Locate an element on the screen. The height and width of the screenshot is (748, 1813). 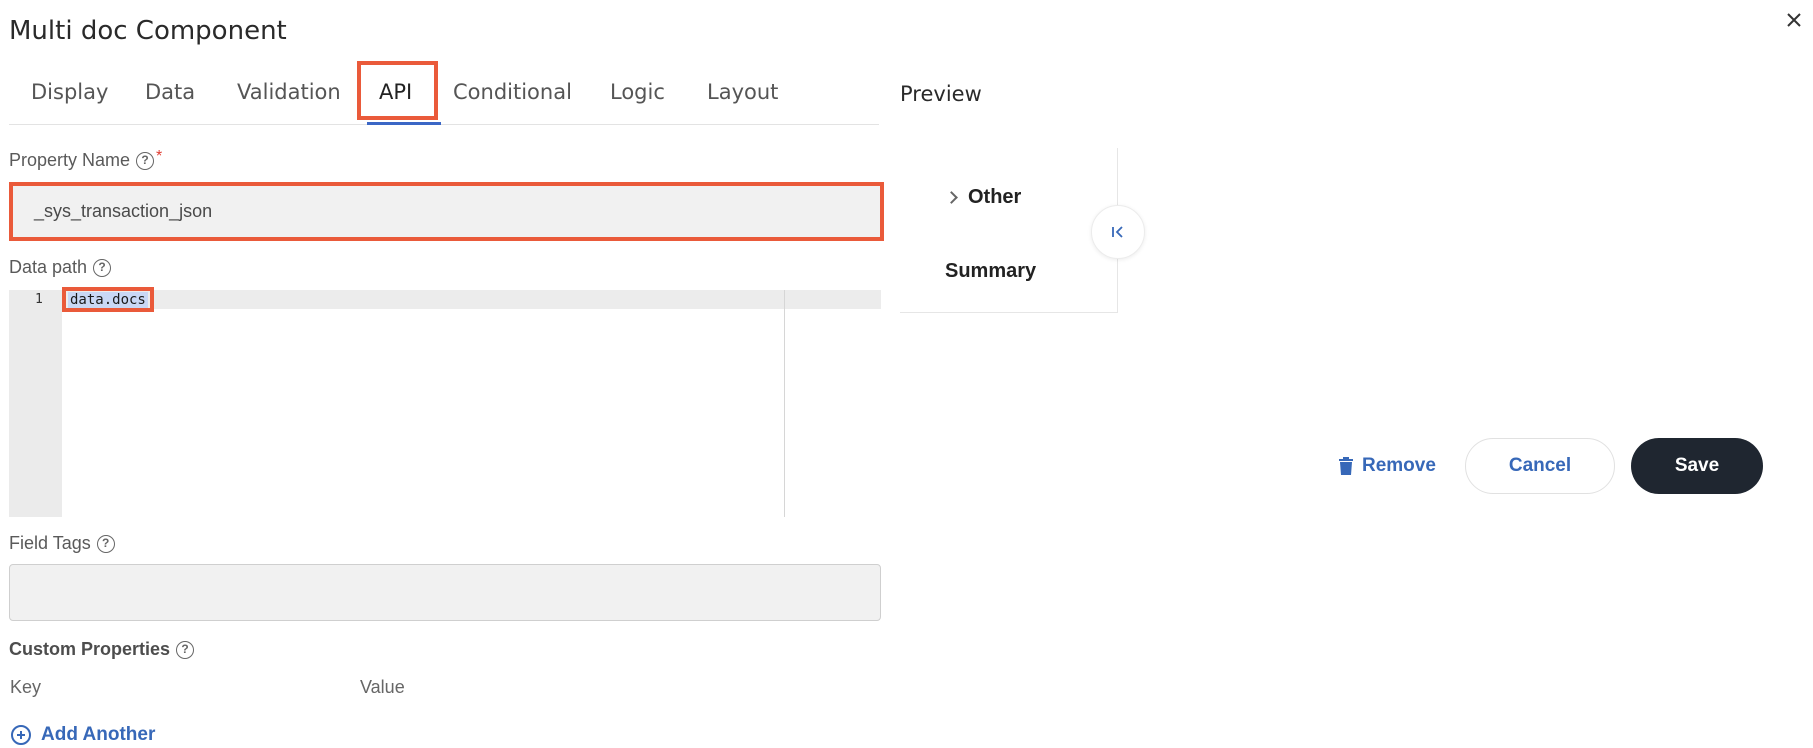
chevron-right-icon is located at coordinates (951, 197).